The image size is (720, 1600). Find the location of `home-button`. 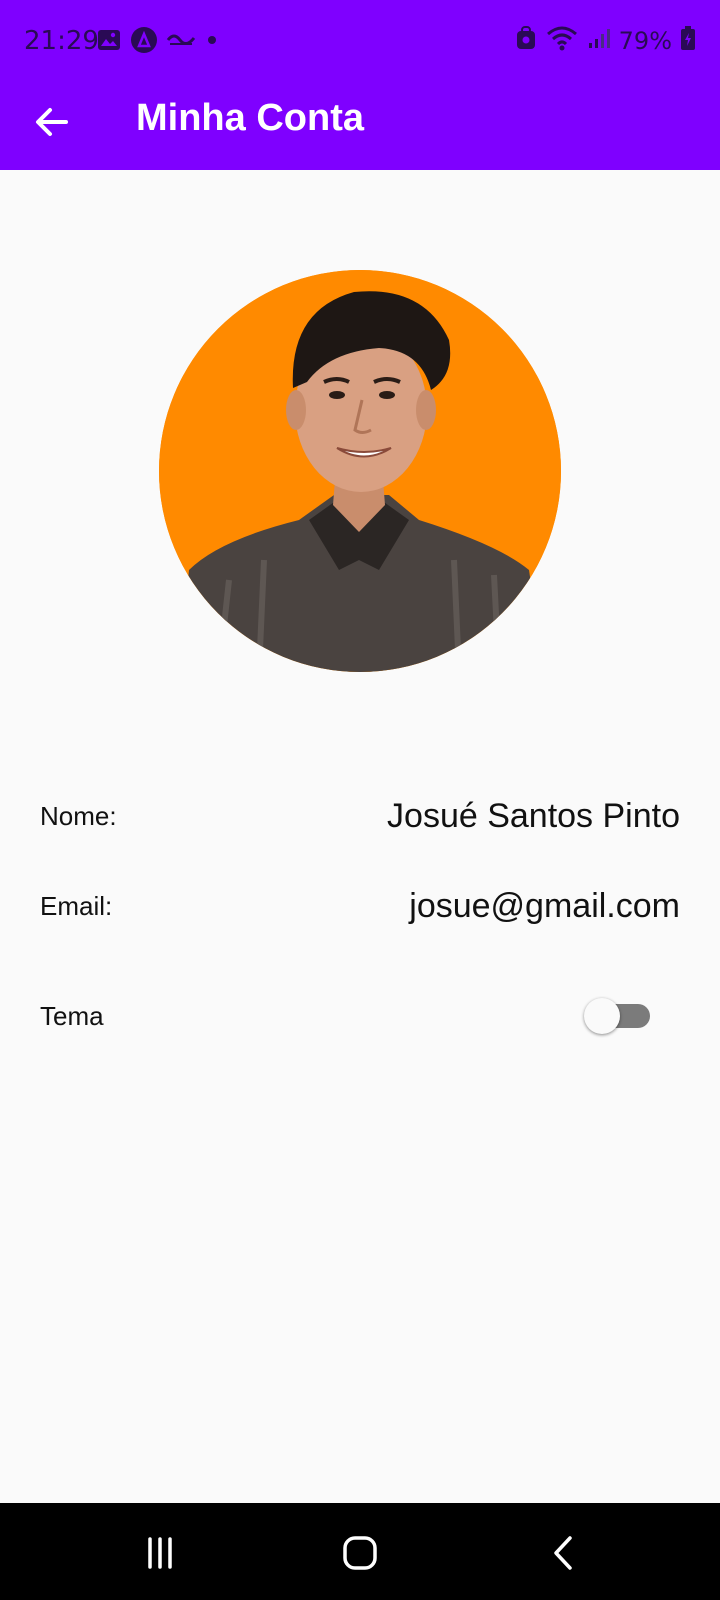

home-button is located at coordinates (360, 1553).